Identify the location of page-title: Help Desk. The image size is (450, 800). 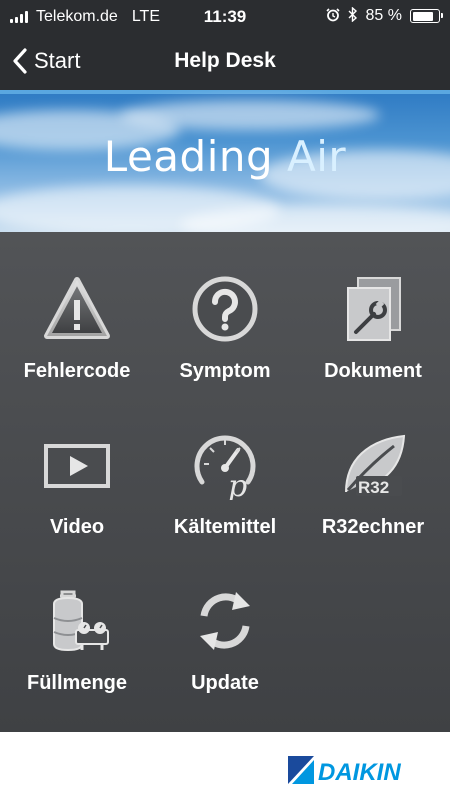
(225, 60).